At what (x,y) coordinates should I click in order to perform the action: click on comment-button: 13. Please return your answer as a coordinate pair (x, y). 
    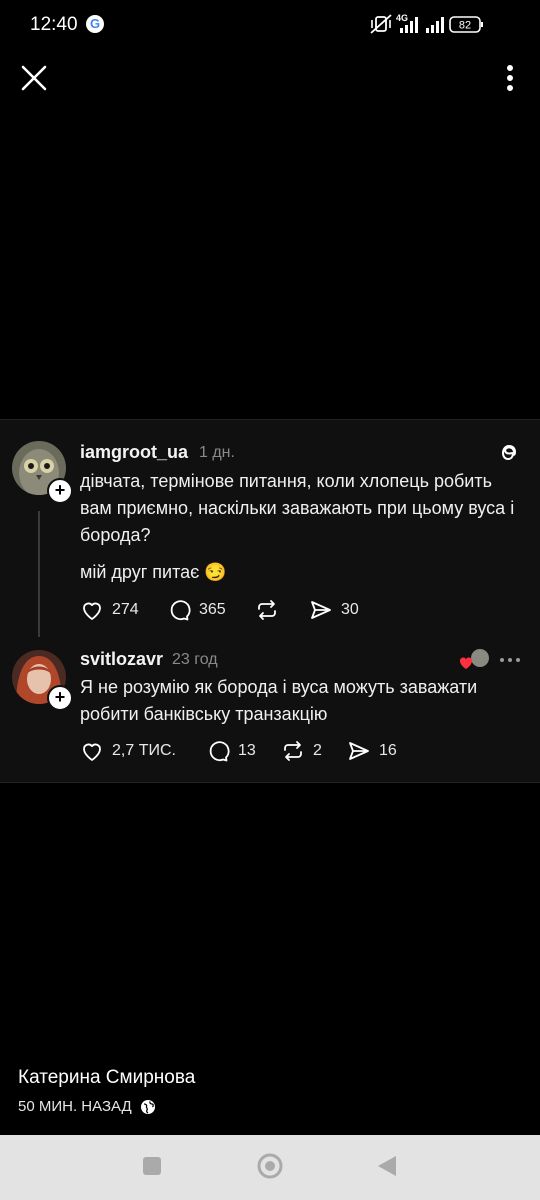
    Looking at the image, I should click on (231, 751).